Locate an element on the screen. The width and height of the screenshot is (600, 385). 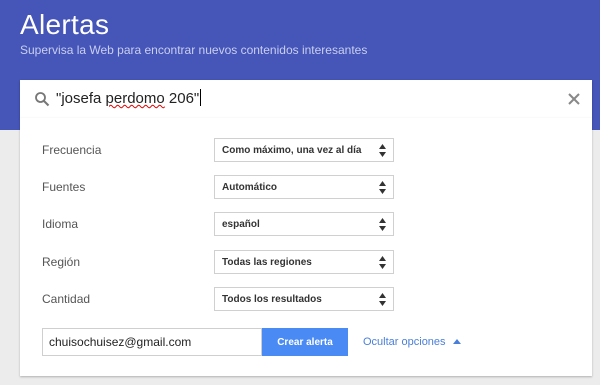
region-select: Todas las regiones is located at coordinates (304, 262).